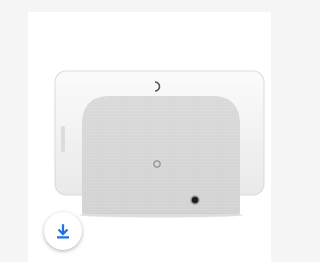 This screenshot has height=262, width=320. What do you see at coordinates (195, 200) in the screenshot?
I see `power-port-icon` at bounding box center [195, 200].